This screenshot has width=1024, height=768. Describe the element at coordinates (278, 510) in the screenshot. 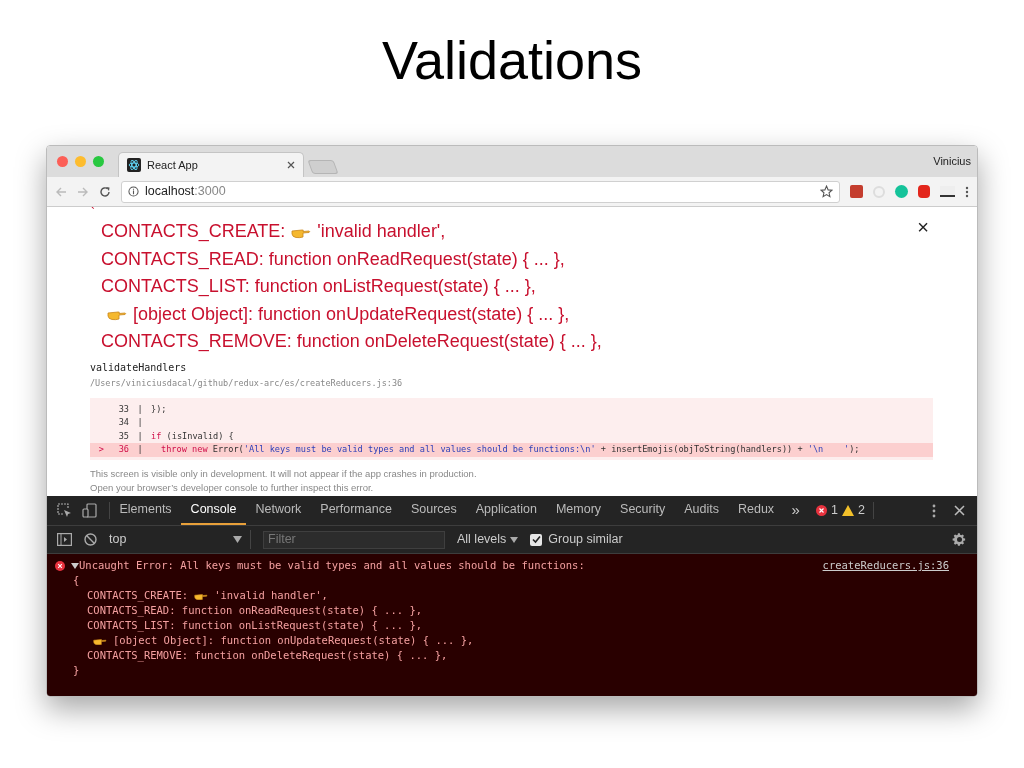

I see `devtools-tab: Network` at that location.